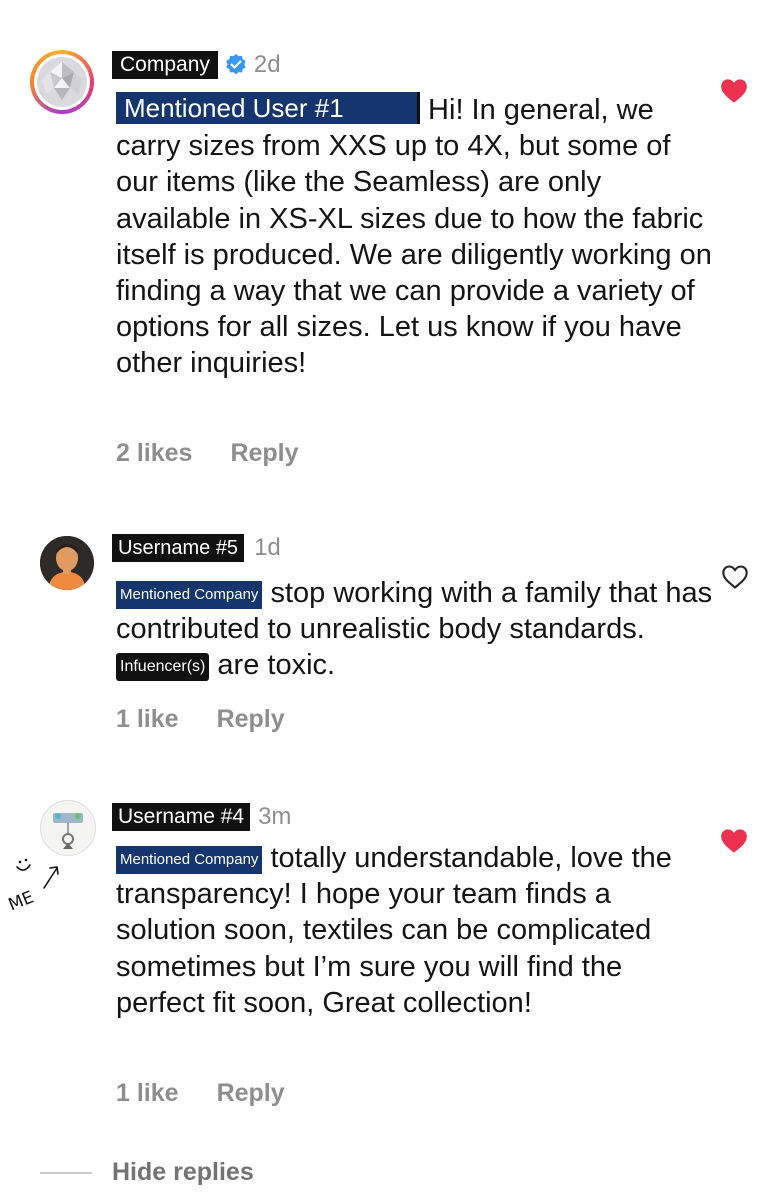 Image resolution: width=783 pixels, height=1199 pixels. I want to click on influencer-tag: Infuencer(s), so click(163, 667).